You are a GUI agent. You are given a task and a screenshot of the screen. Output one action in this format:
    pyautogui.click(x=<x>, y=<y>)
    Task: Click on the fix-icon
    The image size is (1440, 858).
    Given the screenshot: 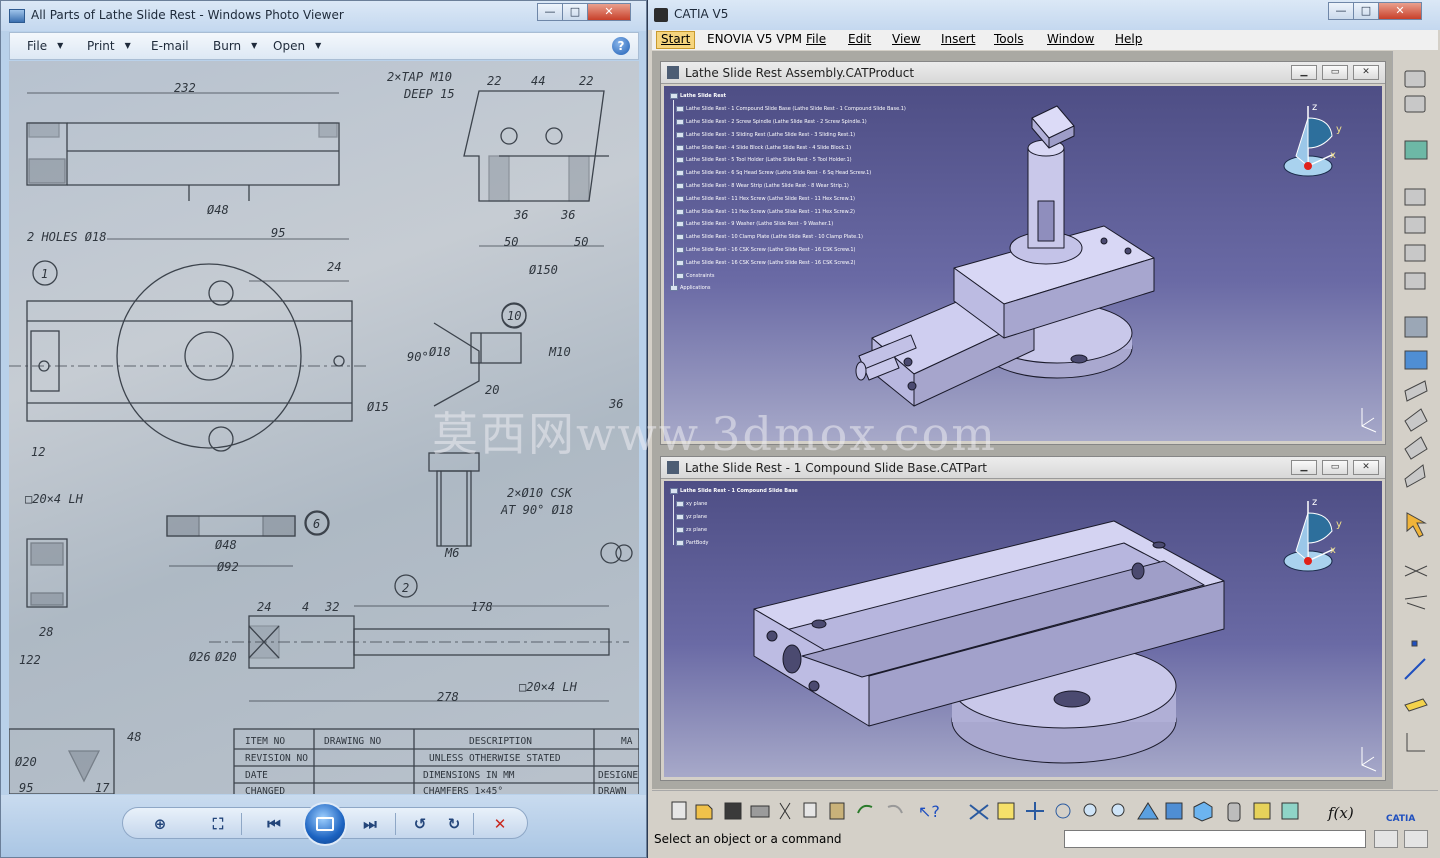 What is the action you would take?
    pyautogui.click(x=1416, y=360)
    